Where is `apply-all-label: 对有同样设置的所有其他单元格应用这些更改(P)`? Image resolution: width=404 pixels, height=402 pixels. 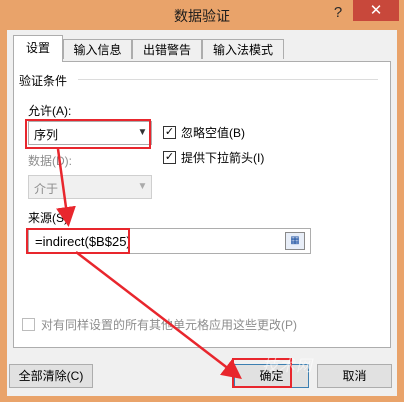 apply-all-label: 对有同样设置的所有其他单元格应用这些更改(P) is located at coordinates (169, 325).